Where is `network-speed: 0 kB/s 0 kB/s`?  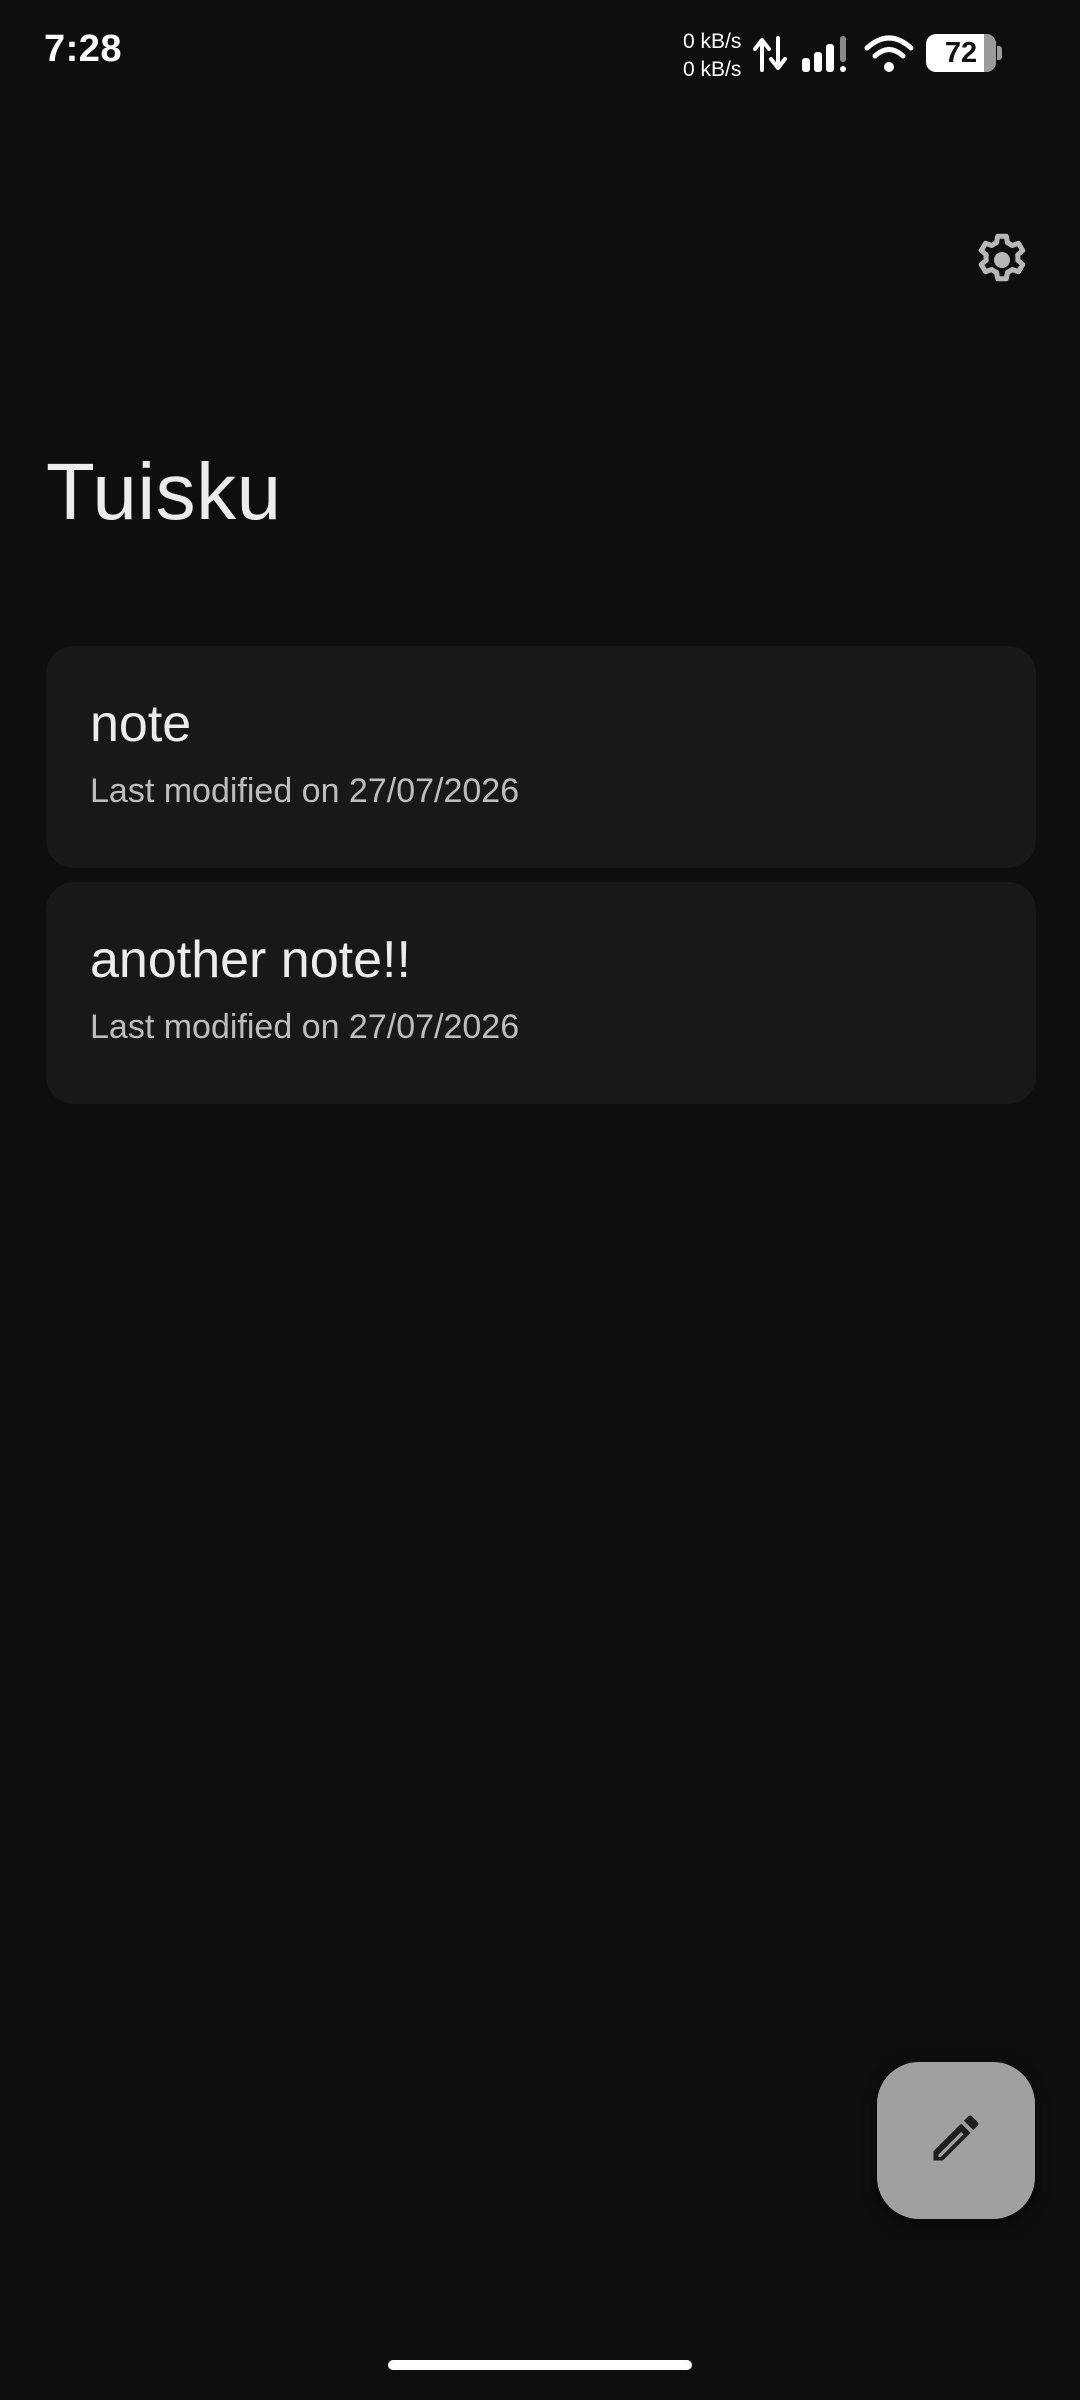 network-speed: 0 kB/s 0 kB/s is located at coordinates (718, 56).